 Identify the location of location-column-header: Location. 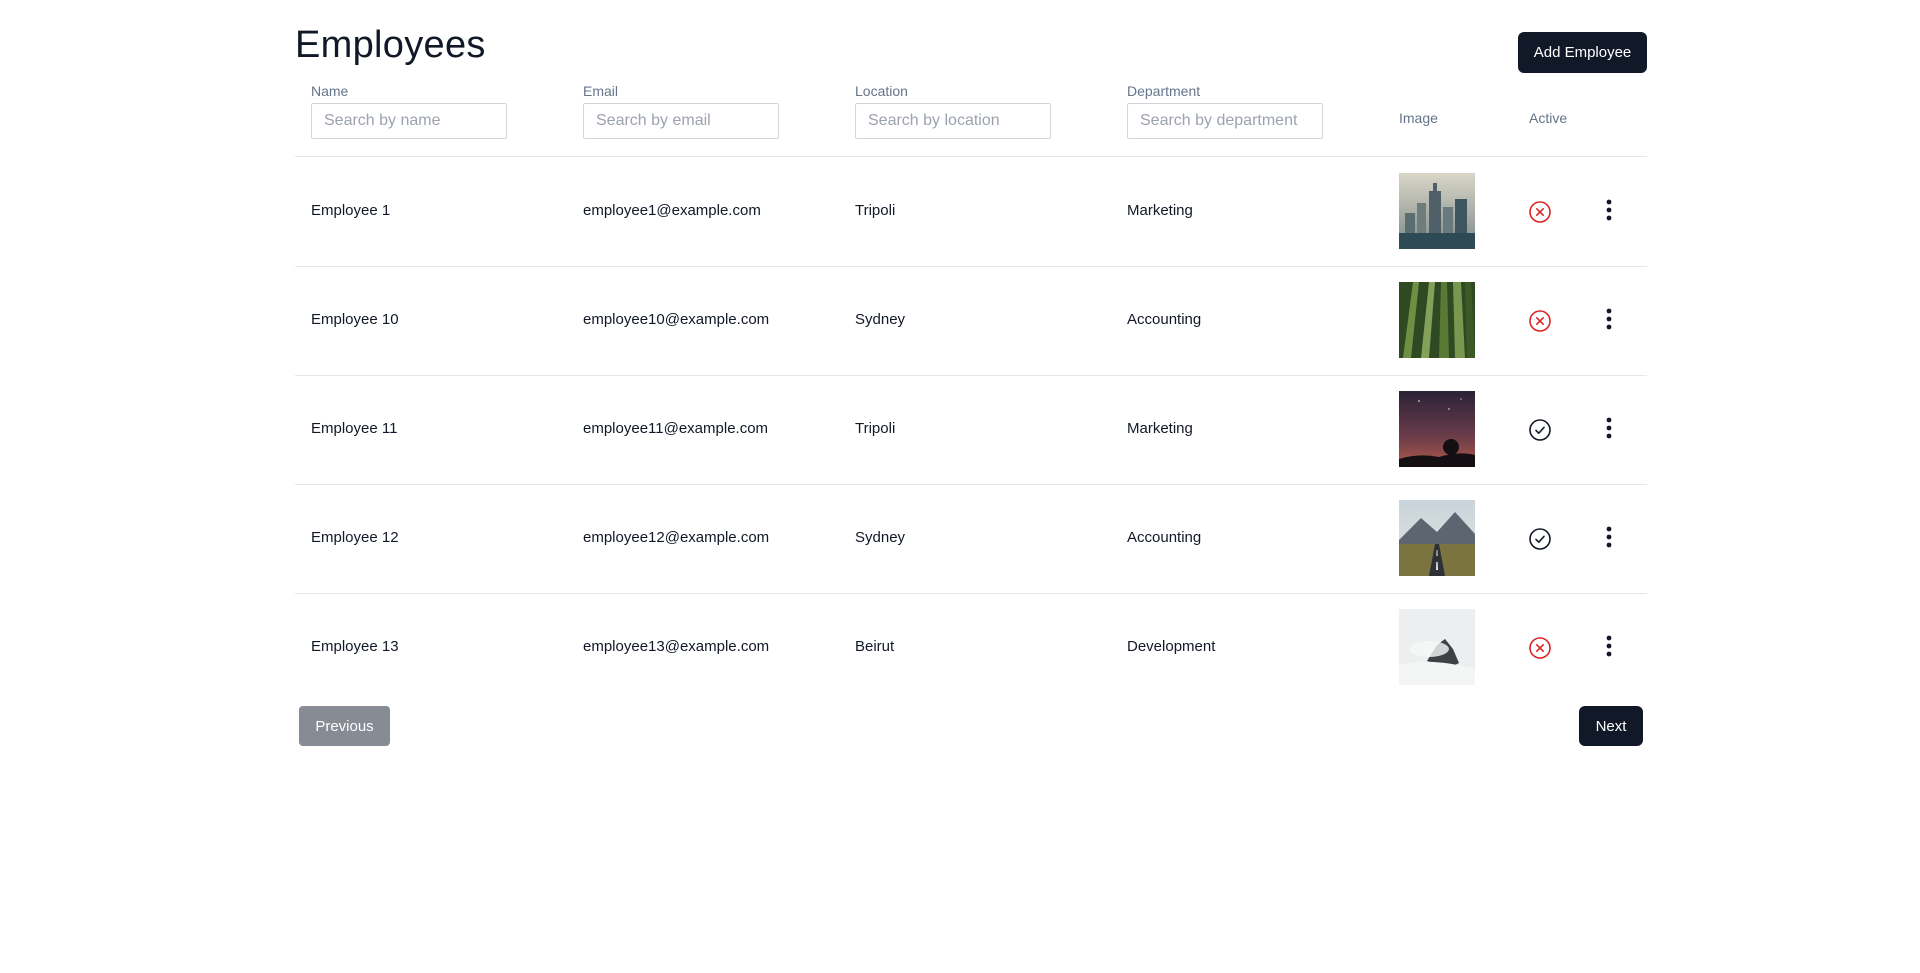
(953, 111).